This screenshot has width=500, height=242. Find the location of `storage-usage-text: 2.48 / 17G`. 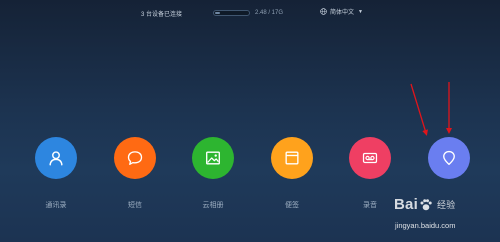

storage-usage-text: 2.48 / 17G is located at coordinates (269, 13).